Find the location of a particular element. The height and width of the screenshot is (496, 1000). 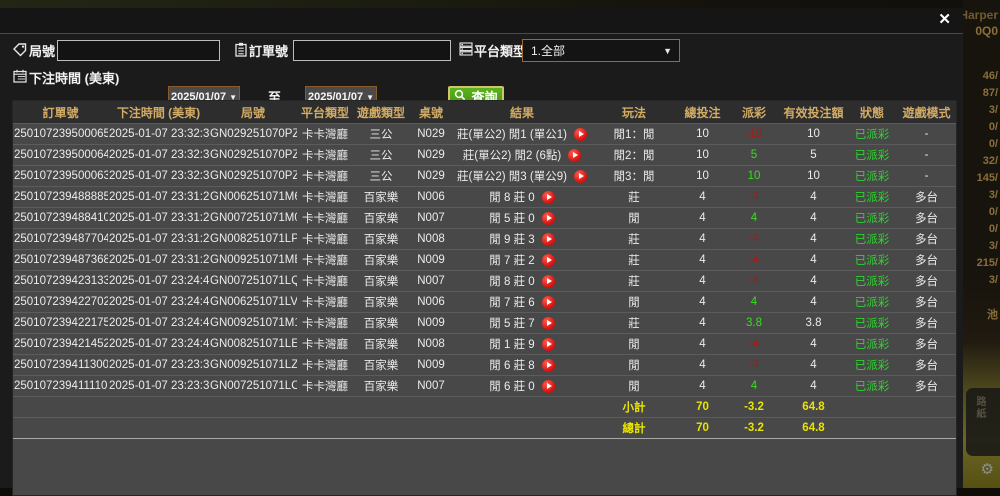

cell-mode: - is located at coordinates (926, 134).